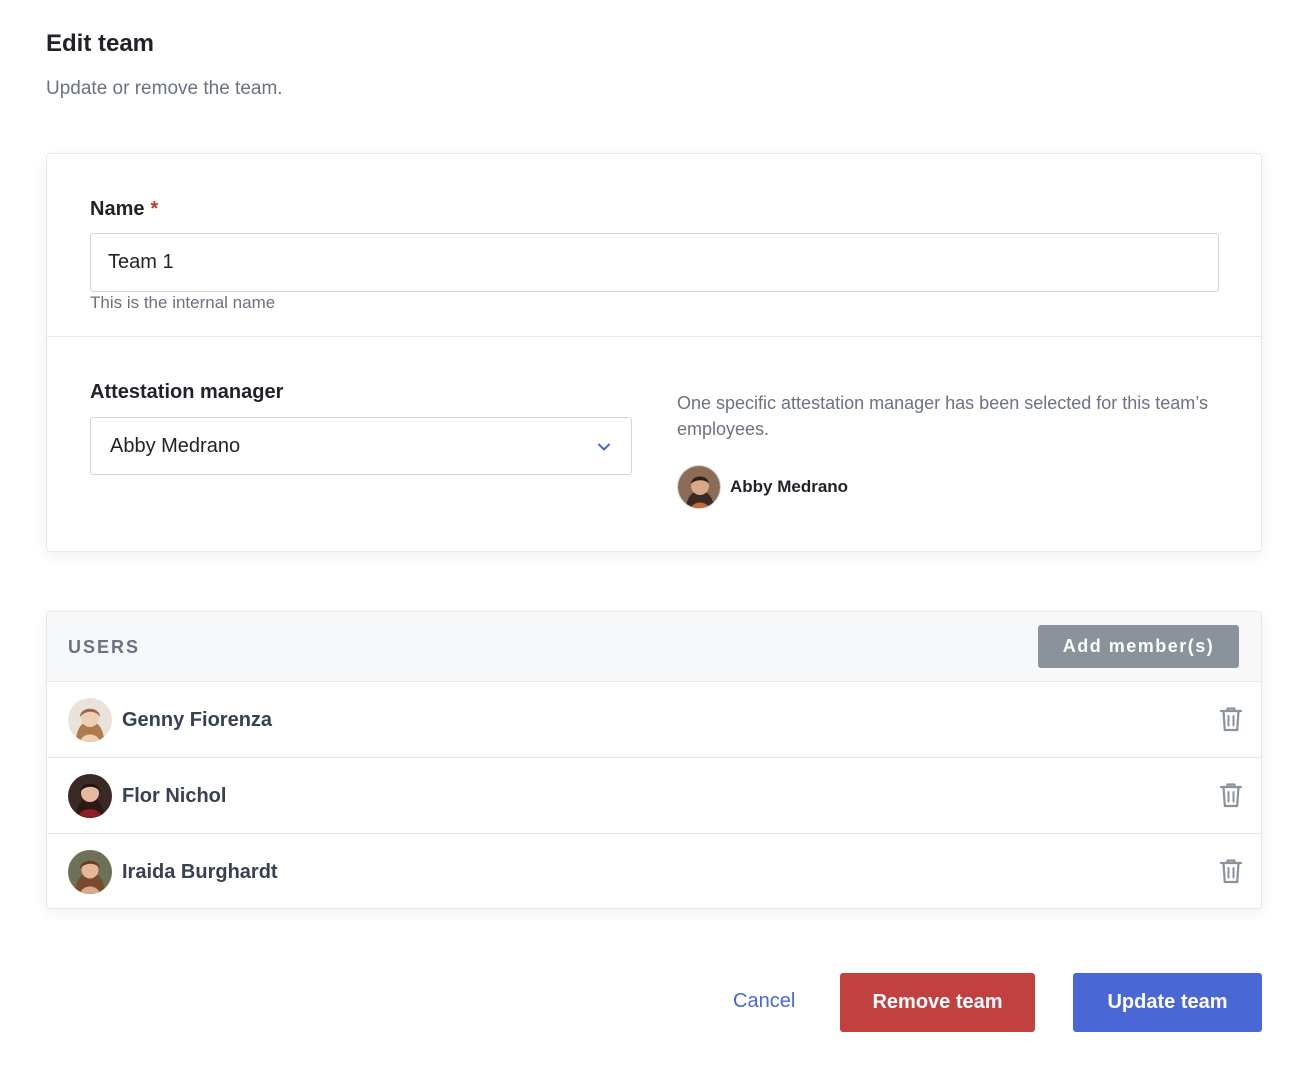 The image size is (1314, 1080). What do you see at coordinates (654, 871) in the screenshot?
I see `user-row: Iraida Burghardt` at bounding box center [654, 871].